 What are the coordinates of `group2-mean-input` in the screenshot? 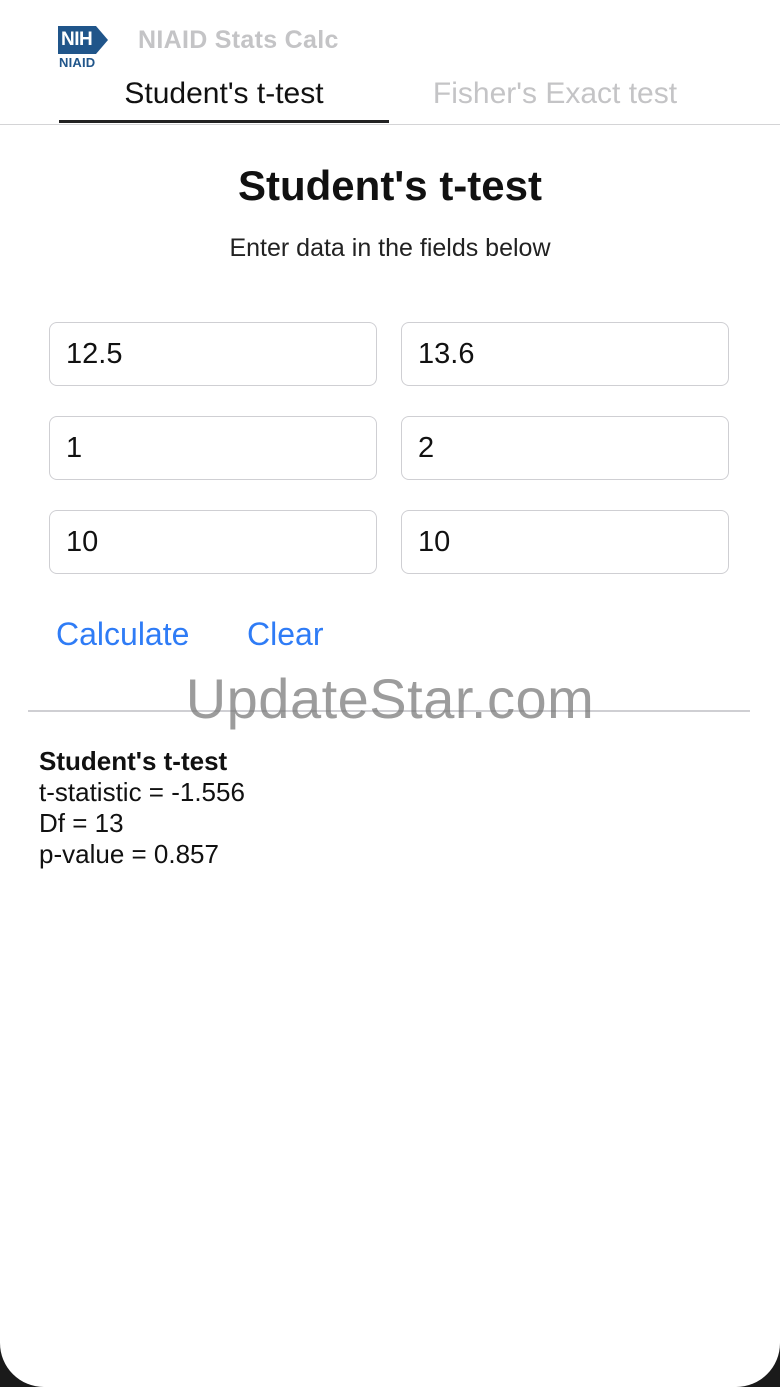 It's located at (565, 354).